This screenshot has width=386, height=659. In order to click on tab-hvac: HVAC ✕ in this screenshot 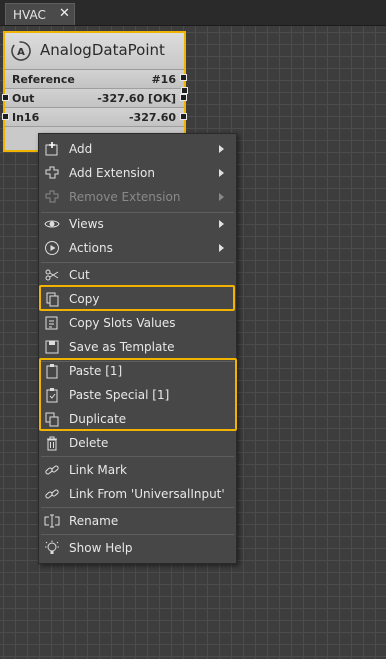, I will do `click(40, 14)`.